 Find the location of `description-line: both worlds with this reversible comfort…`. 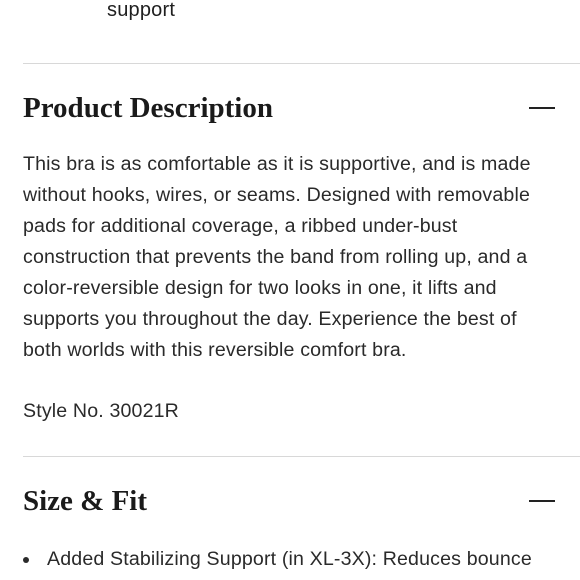

description-line: both worlds with this reversible comfort… is located at coordinates (215, 350).